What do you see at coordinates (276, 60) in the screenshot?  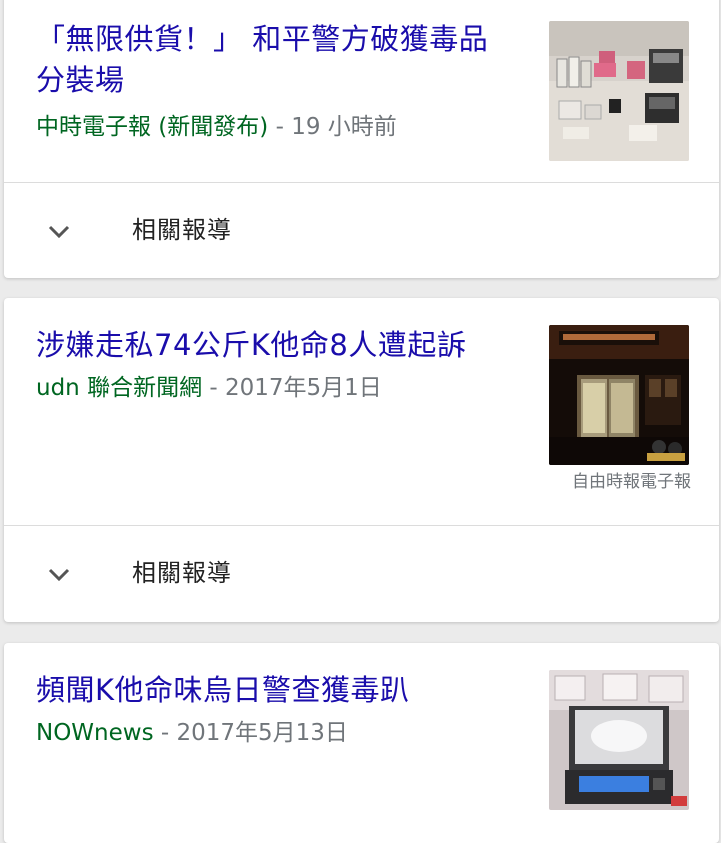 I see `story-title: 「無限供貨！」 和平警方破獲毒品分裝場` at bounding box center [276, 60].